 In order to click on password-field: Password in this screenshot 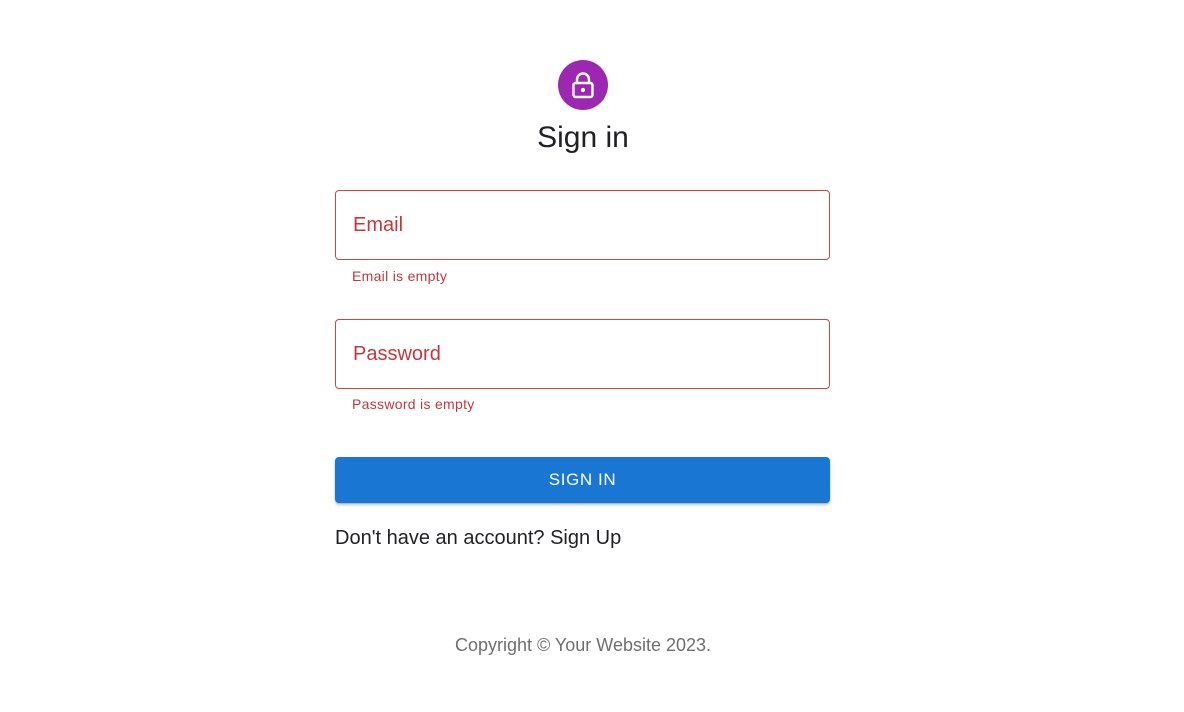, I will do `click(582, 354)`.